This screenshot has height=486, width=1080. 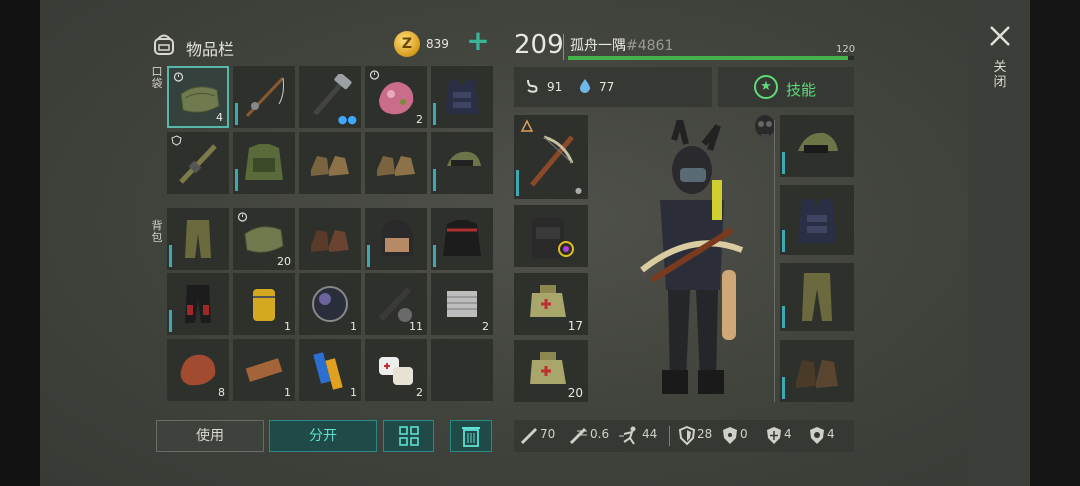 I want to click on moto-jacket-icon, so click(x=462, y=238).